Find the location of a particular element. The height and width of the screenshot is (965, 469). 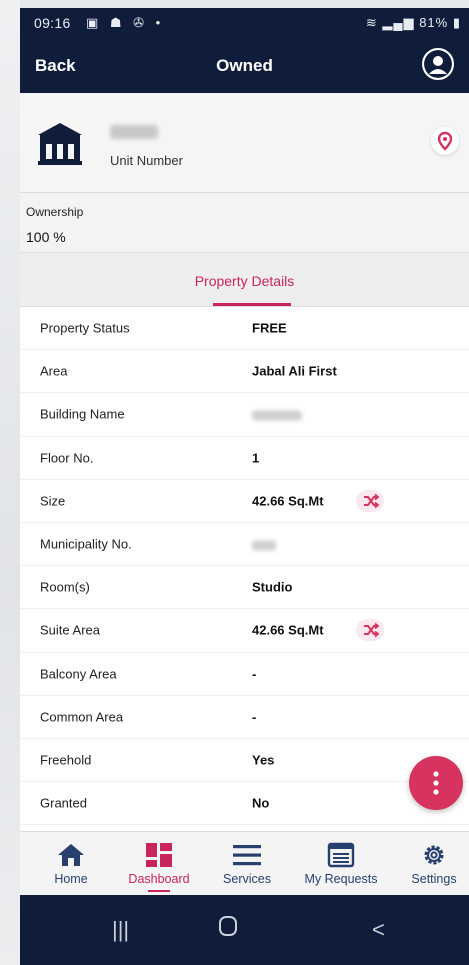

unit-card: Unit Number is located at coordinates (244, 143).